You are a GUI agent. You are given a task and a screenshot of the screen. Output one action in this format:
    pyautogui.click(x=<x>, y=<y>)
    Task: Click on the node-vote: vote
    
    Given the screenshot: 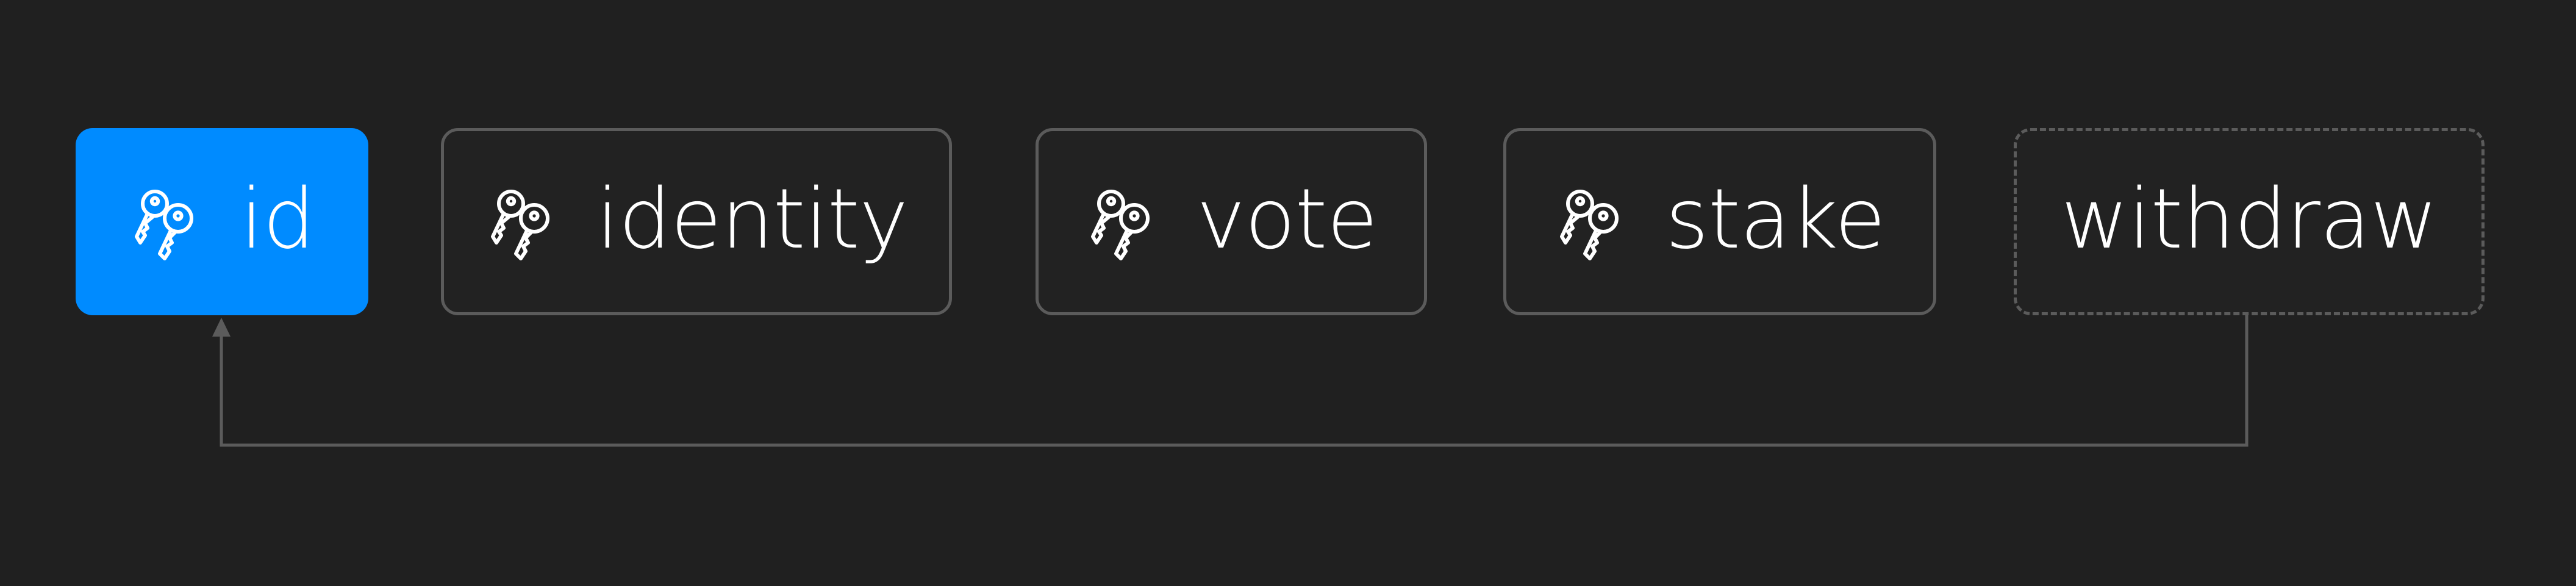 What is the action you would take?
    pyautogui.click(x=1231, y=221)
    